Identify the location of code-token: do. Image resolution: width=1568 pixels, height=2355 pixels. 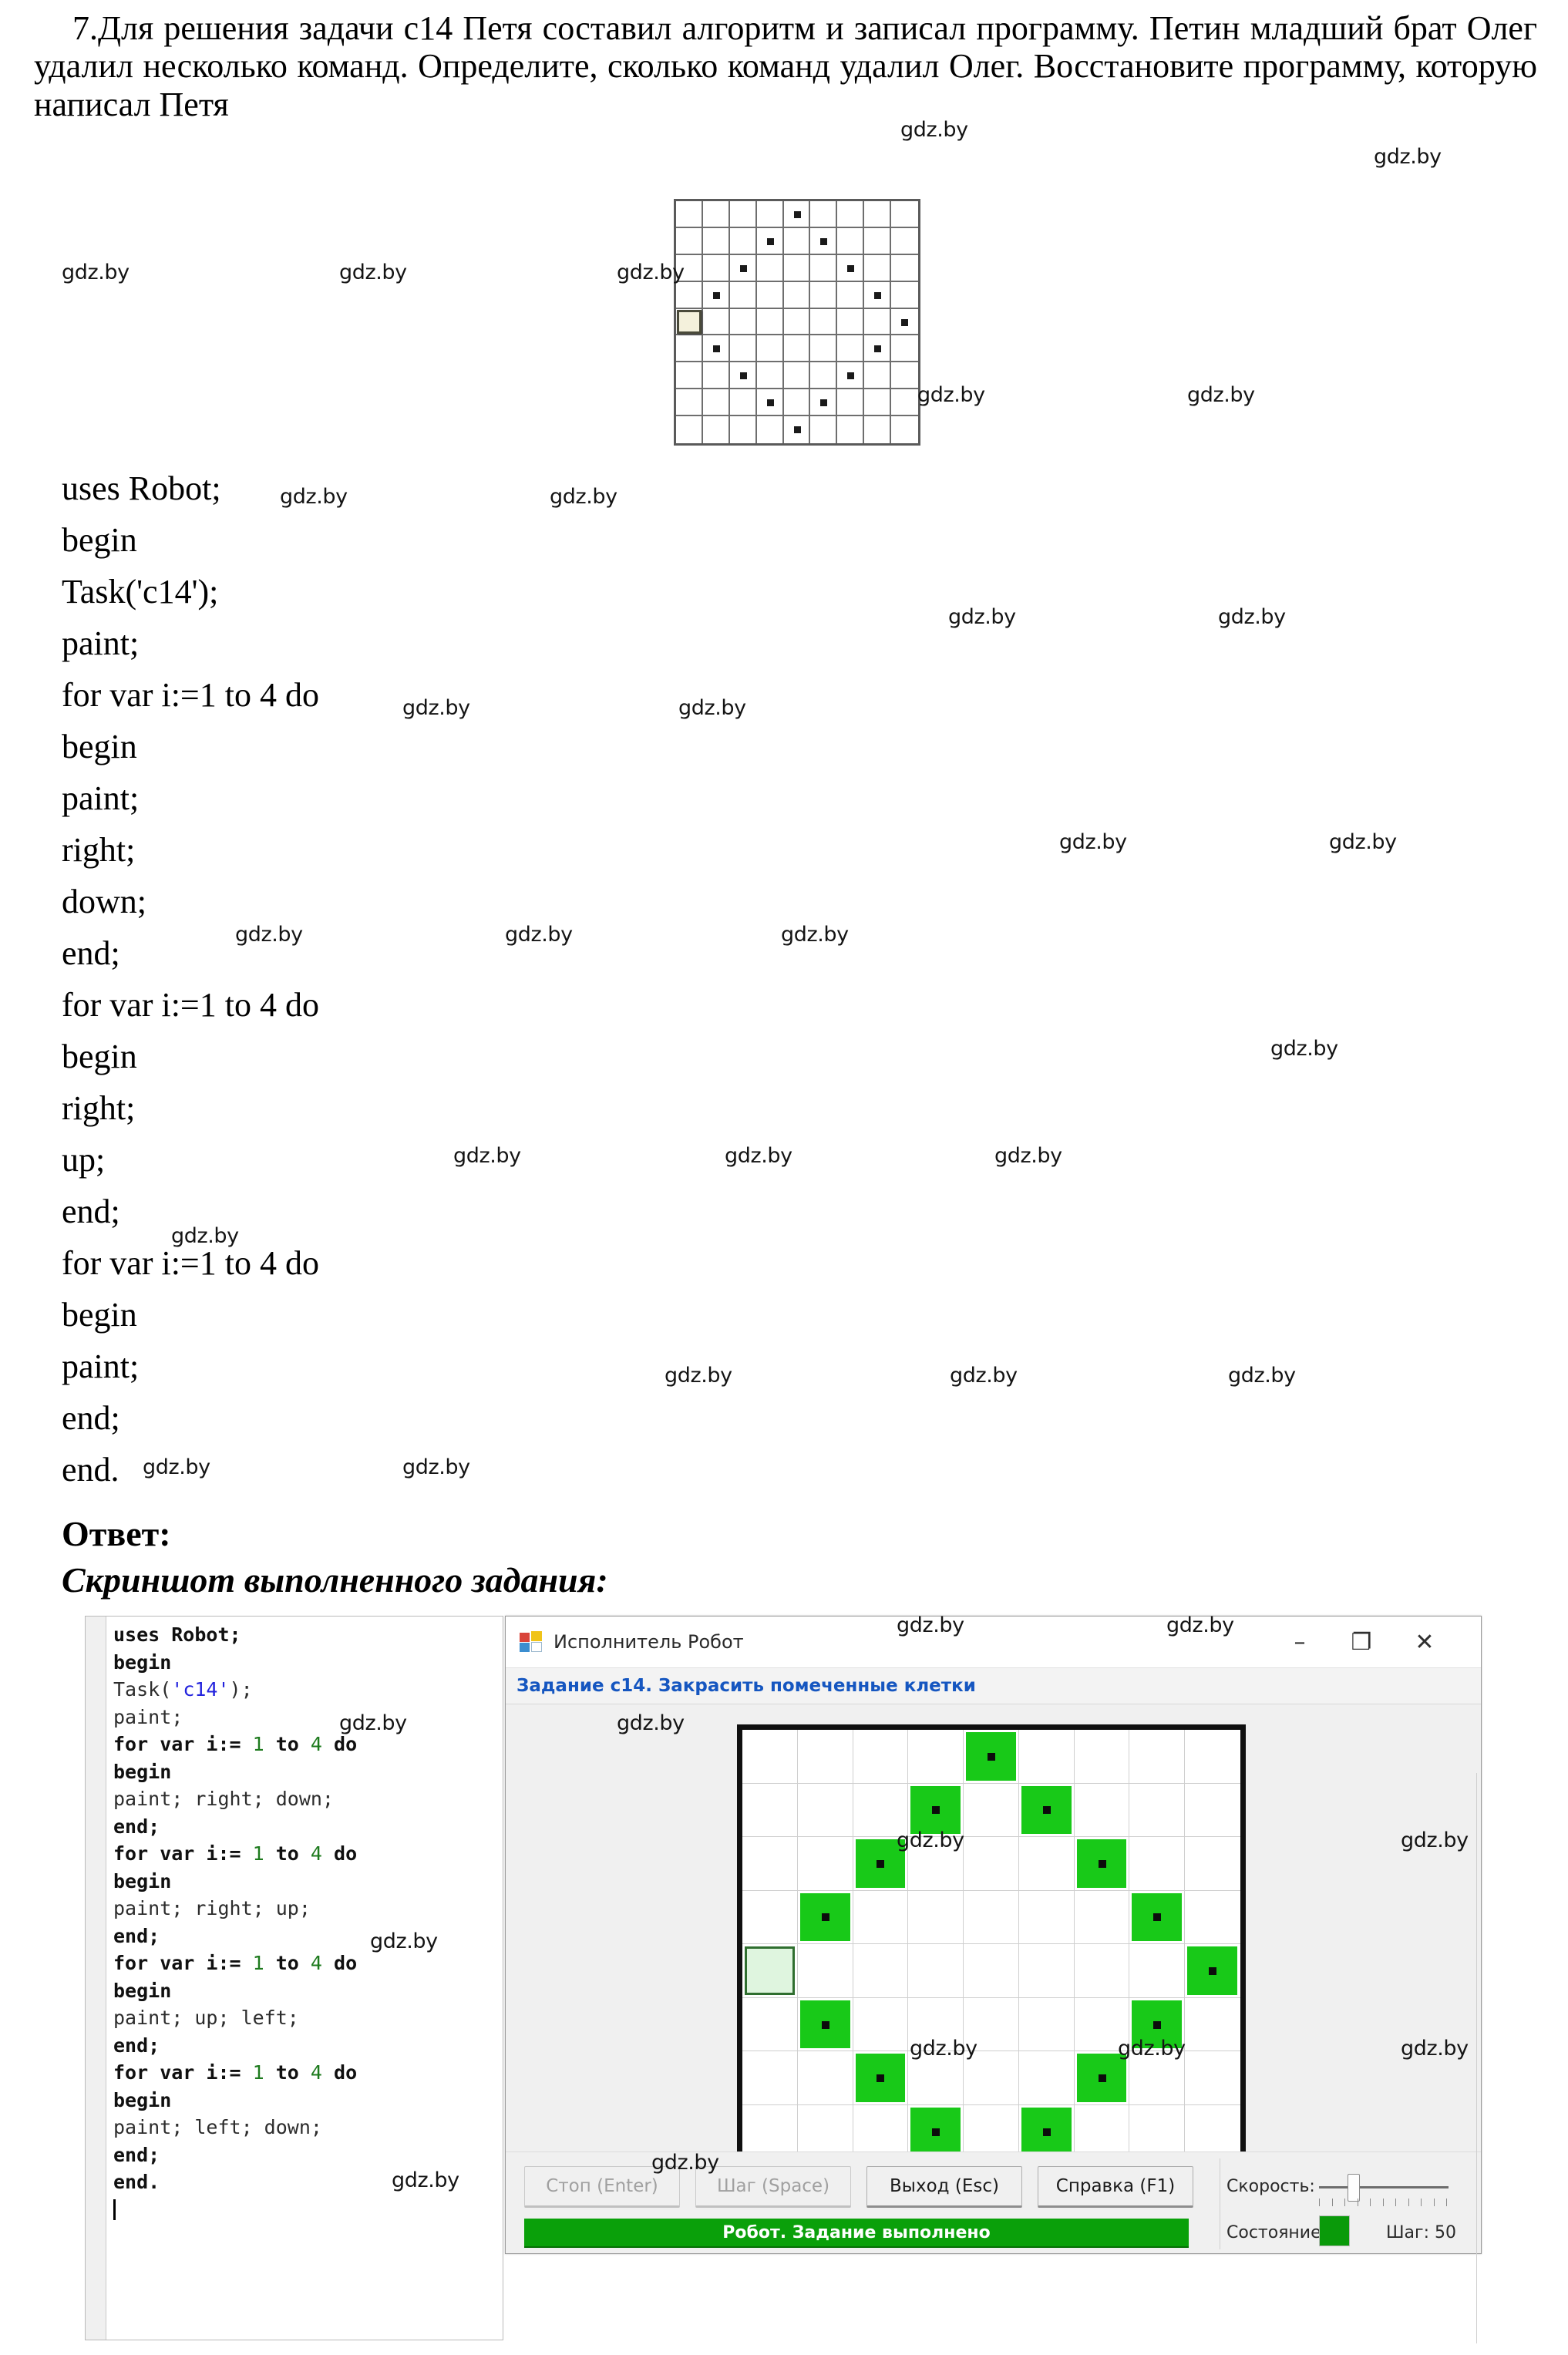
(339, 1963).